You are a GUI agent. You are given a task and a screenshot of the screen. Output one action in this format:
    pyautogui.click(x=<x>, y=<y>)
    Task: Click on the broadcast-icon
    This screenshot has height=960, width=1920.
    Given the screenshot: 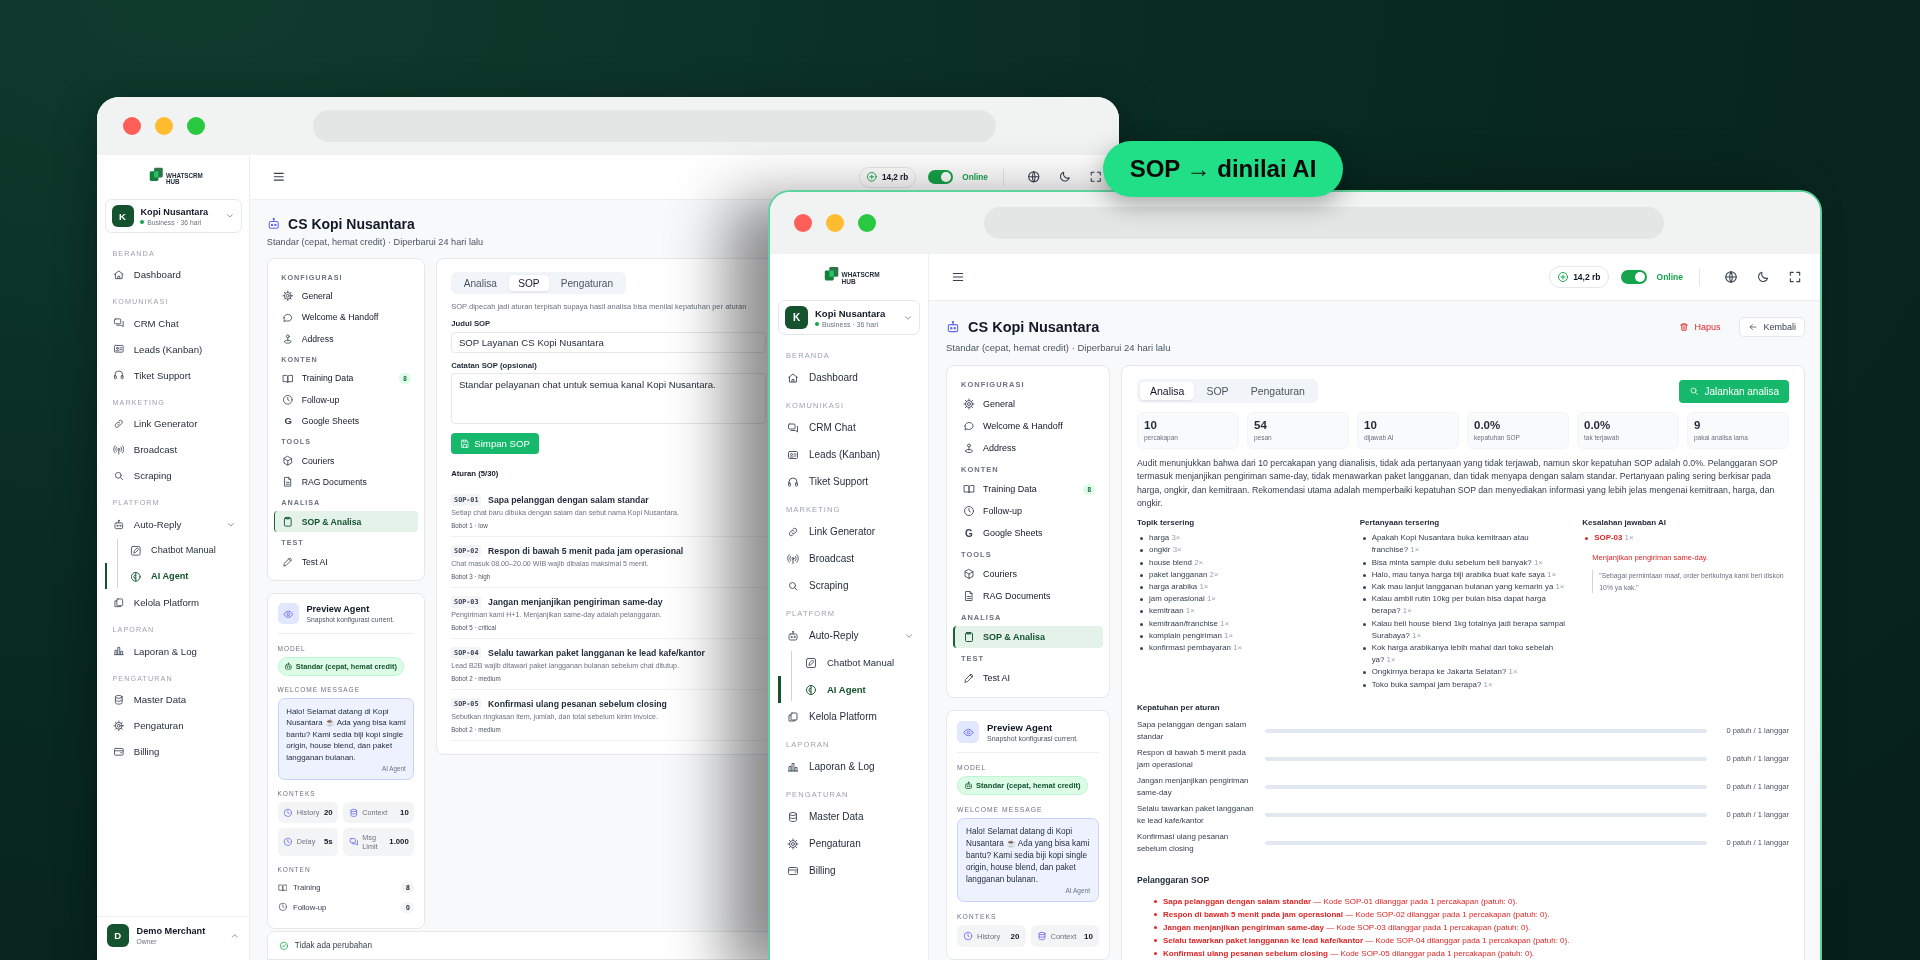 What is the action you would take?
    pyautogui.click(x=793, y=558)
    